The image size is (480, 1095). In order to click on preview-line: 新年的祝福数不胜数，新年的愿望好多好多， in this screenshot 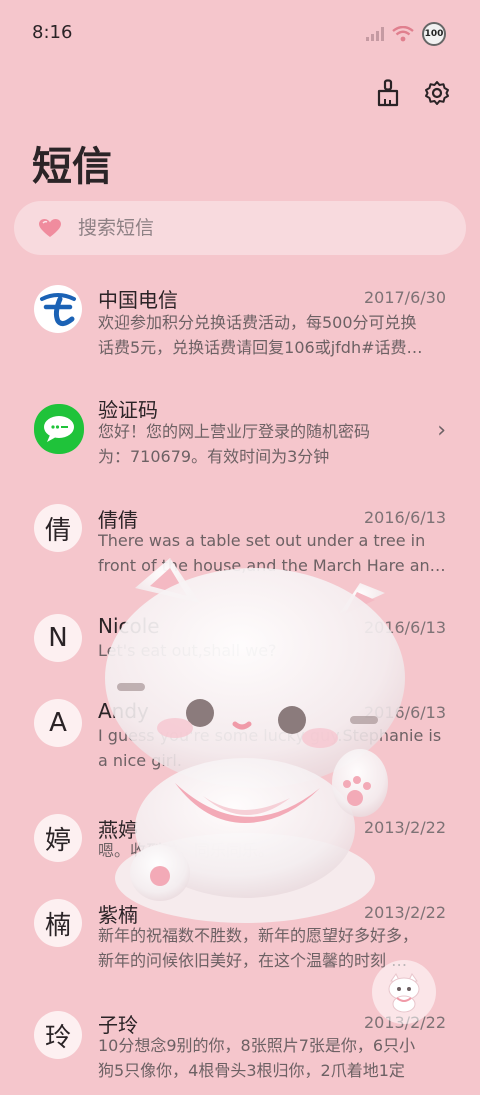, I will do `click(258, 935)`.